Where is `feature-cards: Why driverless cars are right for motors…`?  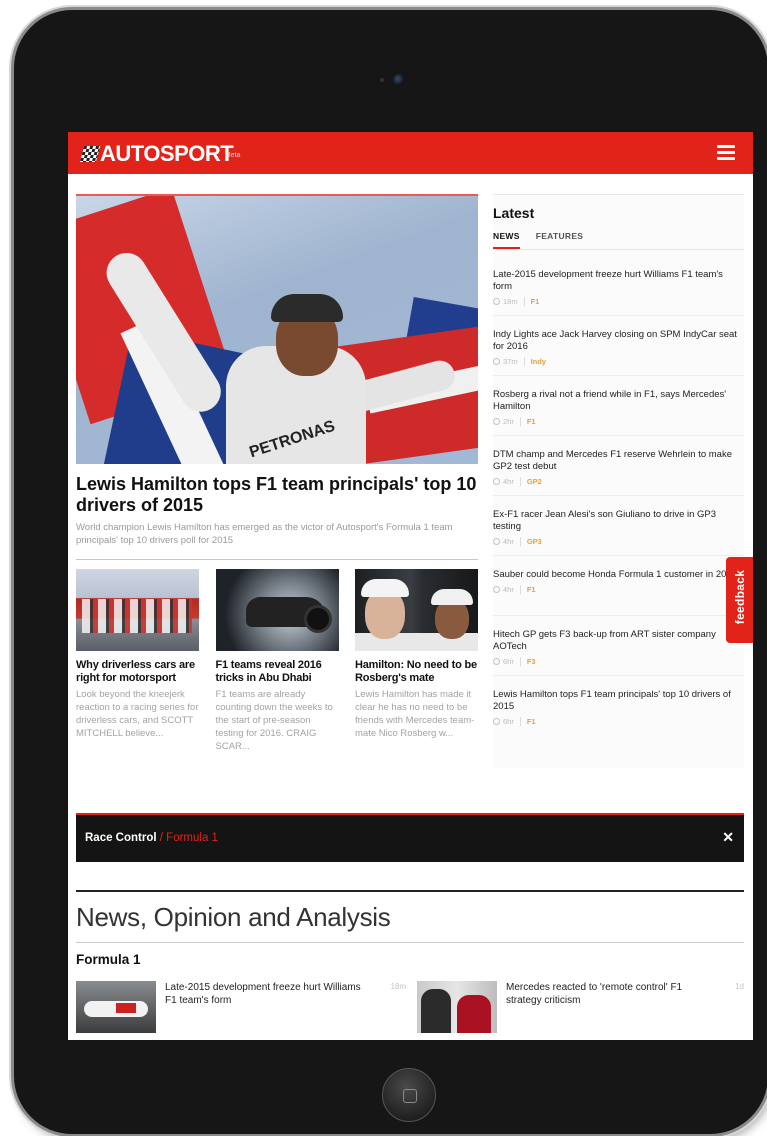 feature-cards: Why driverless cars are right for motors… is located at coordinates (277, 661).